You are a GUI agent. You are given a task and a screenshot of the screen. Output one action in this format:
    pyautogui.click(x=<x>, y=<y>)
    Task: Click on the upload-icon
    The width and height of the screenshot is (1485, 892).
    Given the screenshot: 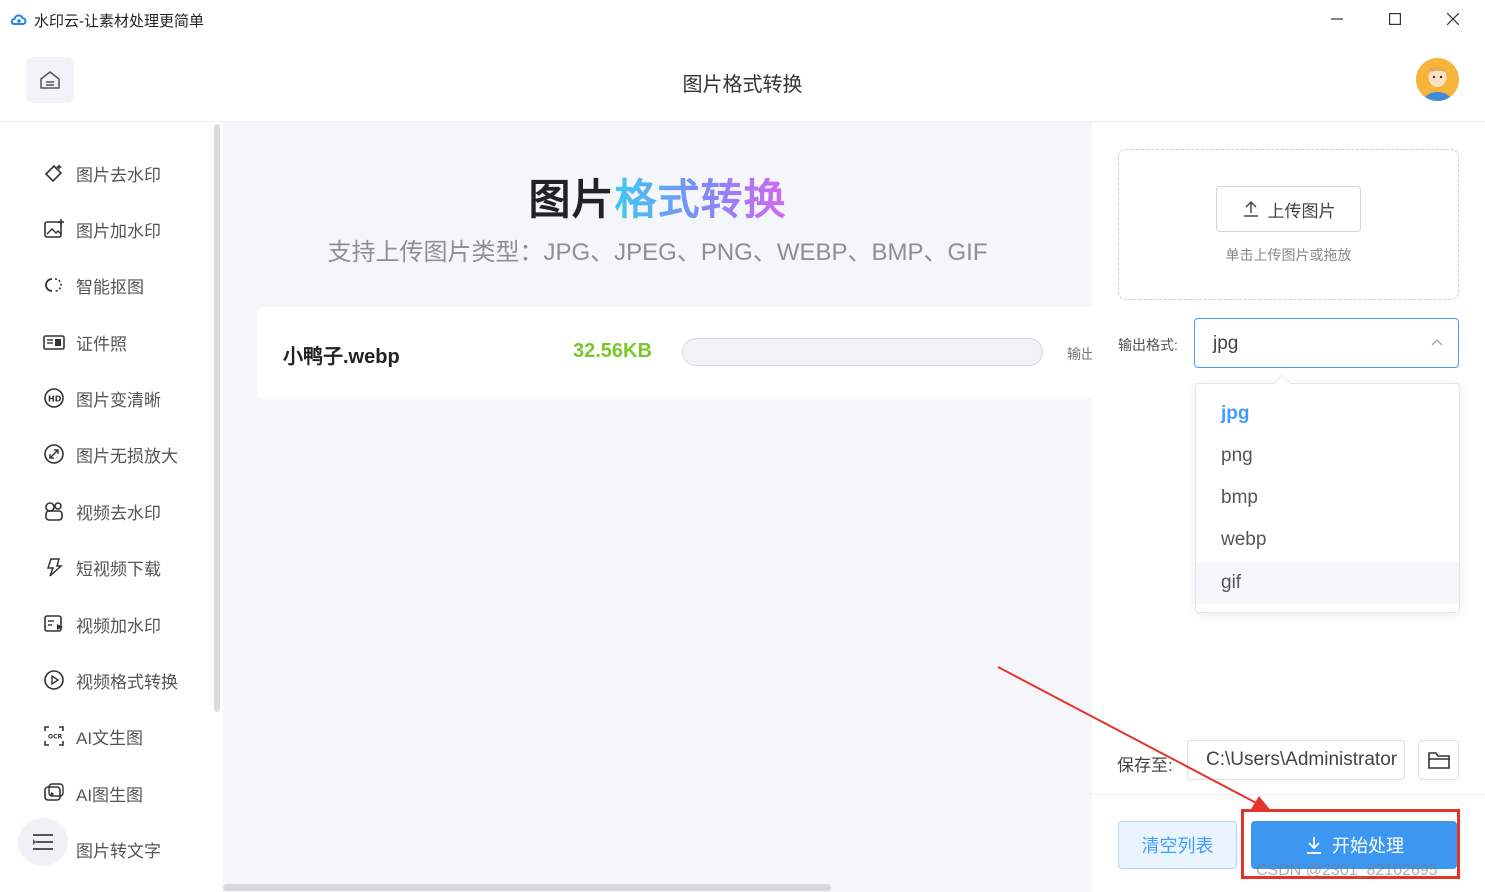 What is the action you would take?
    pyautogui.click(x=1250, y=208)
    